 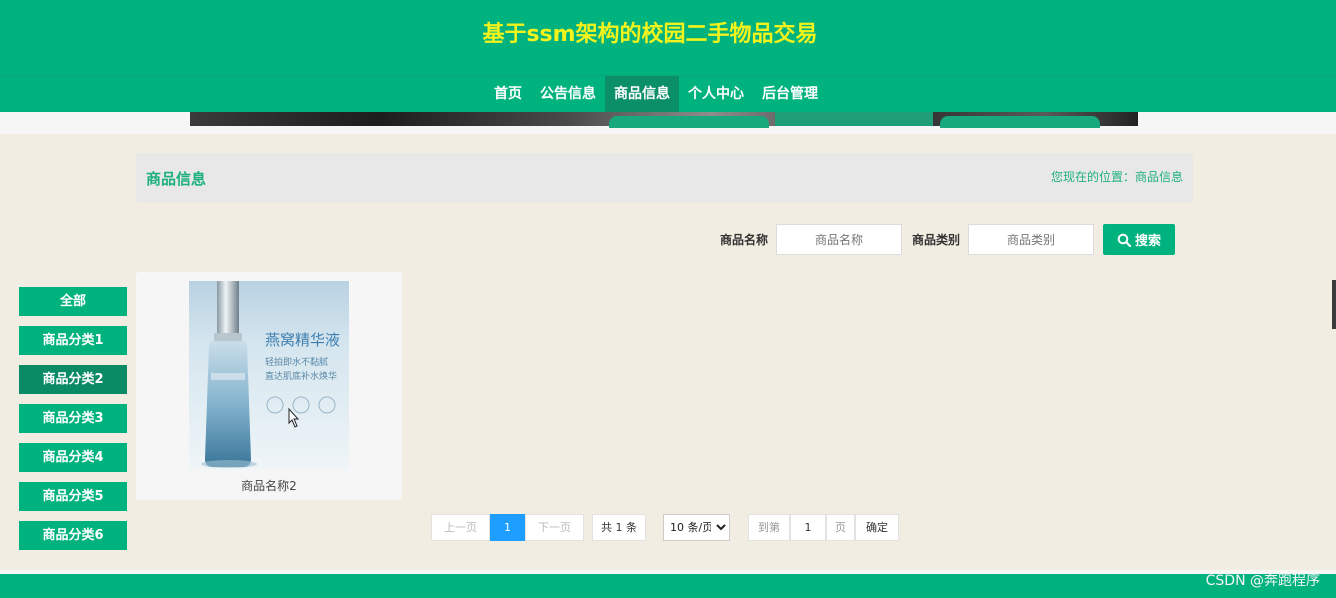 I want to click on nav-item-personal-center: 个人中心, so click(x=716, y=94).